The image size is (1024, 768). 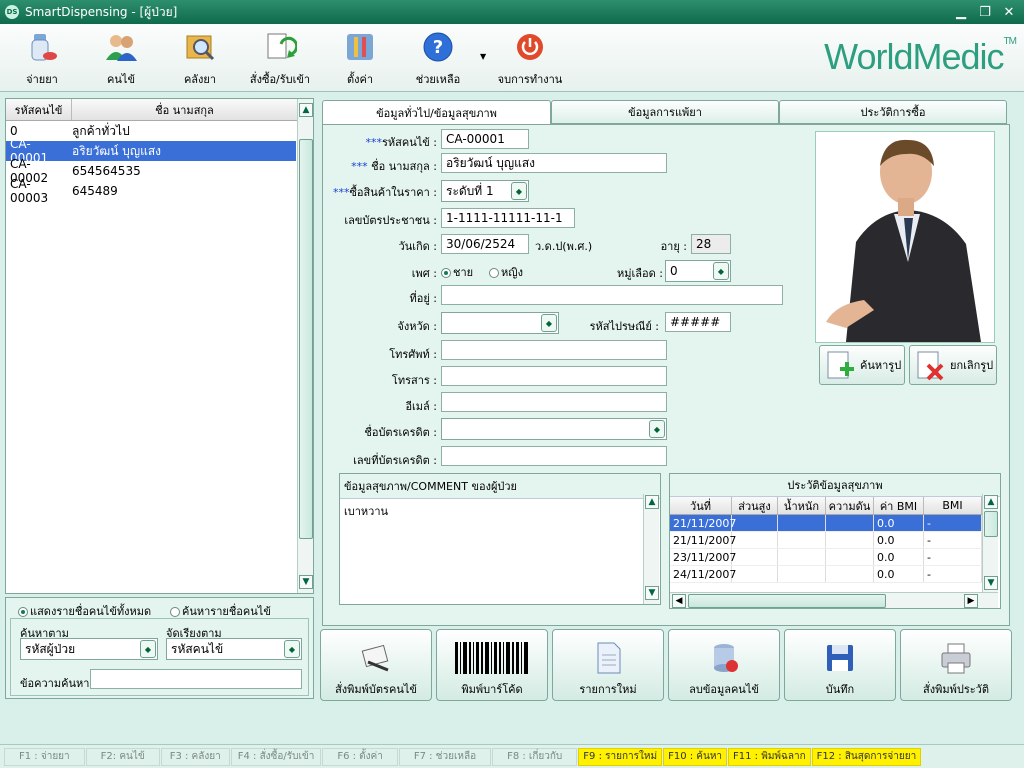 I want to click on price-level-label: ซื้อสินค้าในราคา :, so click(x=393, y=192).